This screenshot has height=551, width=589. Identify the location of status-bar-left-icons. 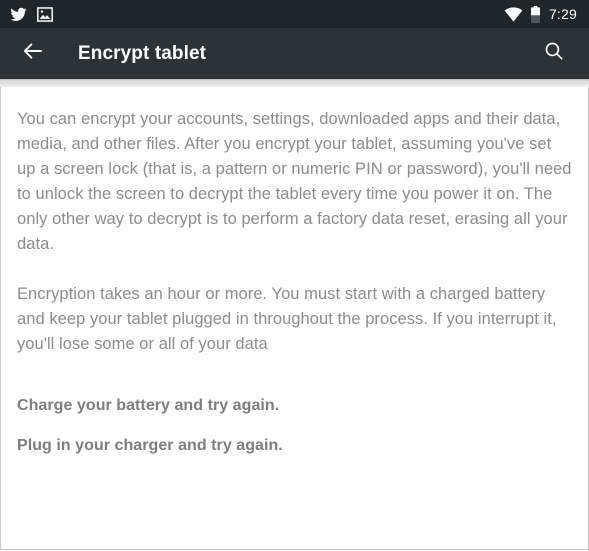
(31, 14).